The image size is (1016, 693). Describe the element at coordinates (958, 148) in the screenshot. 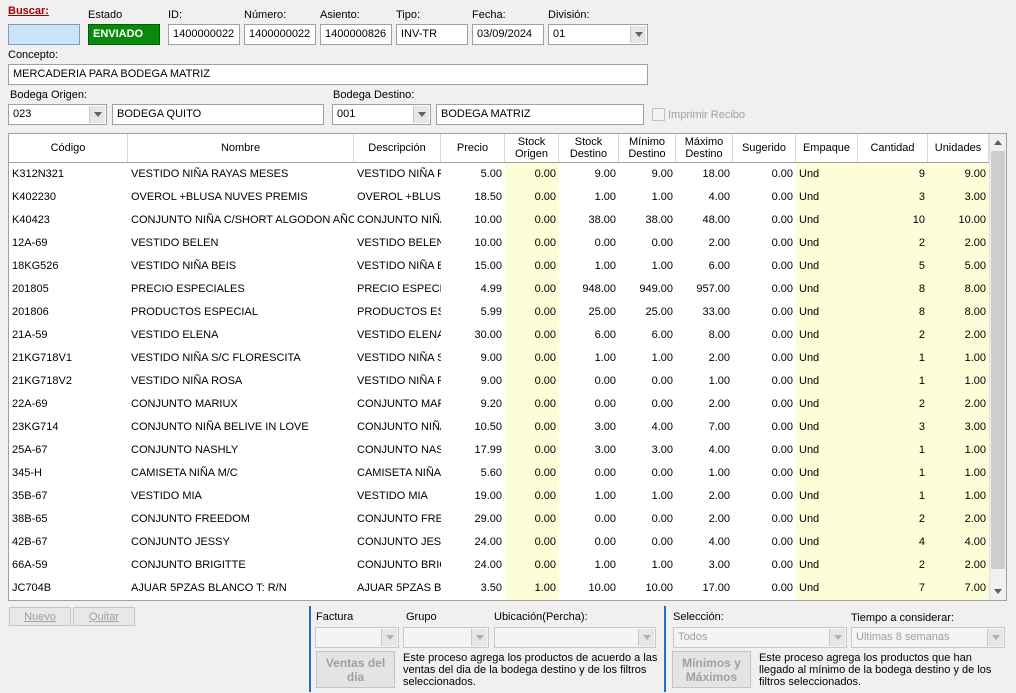

I see `column-header-unidades: Unidades` at that location.